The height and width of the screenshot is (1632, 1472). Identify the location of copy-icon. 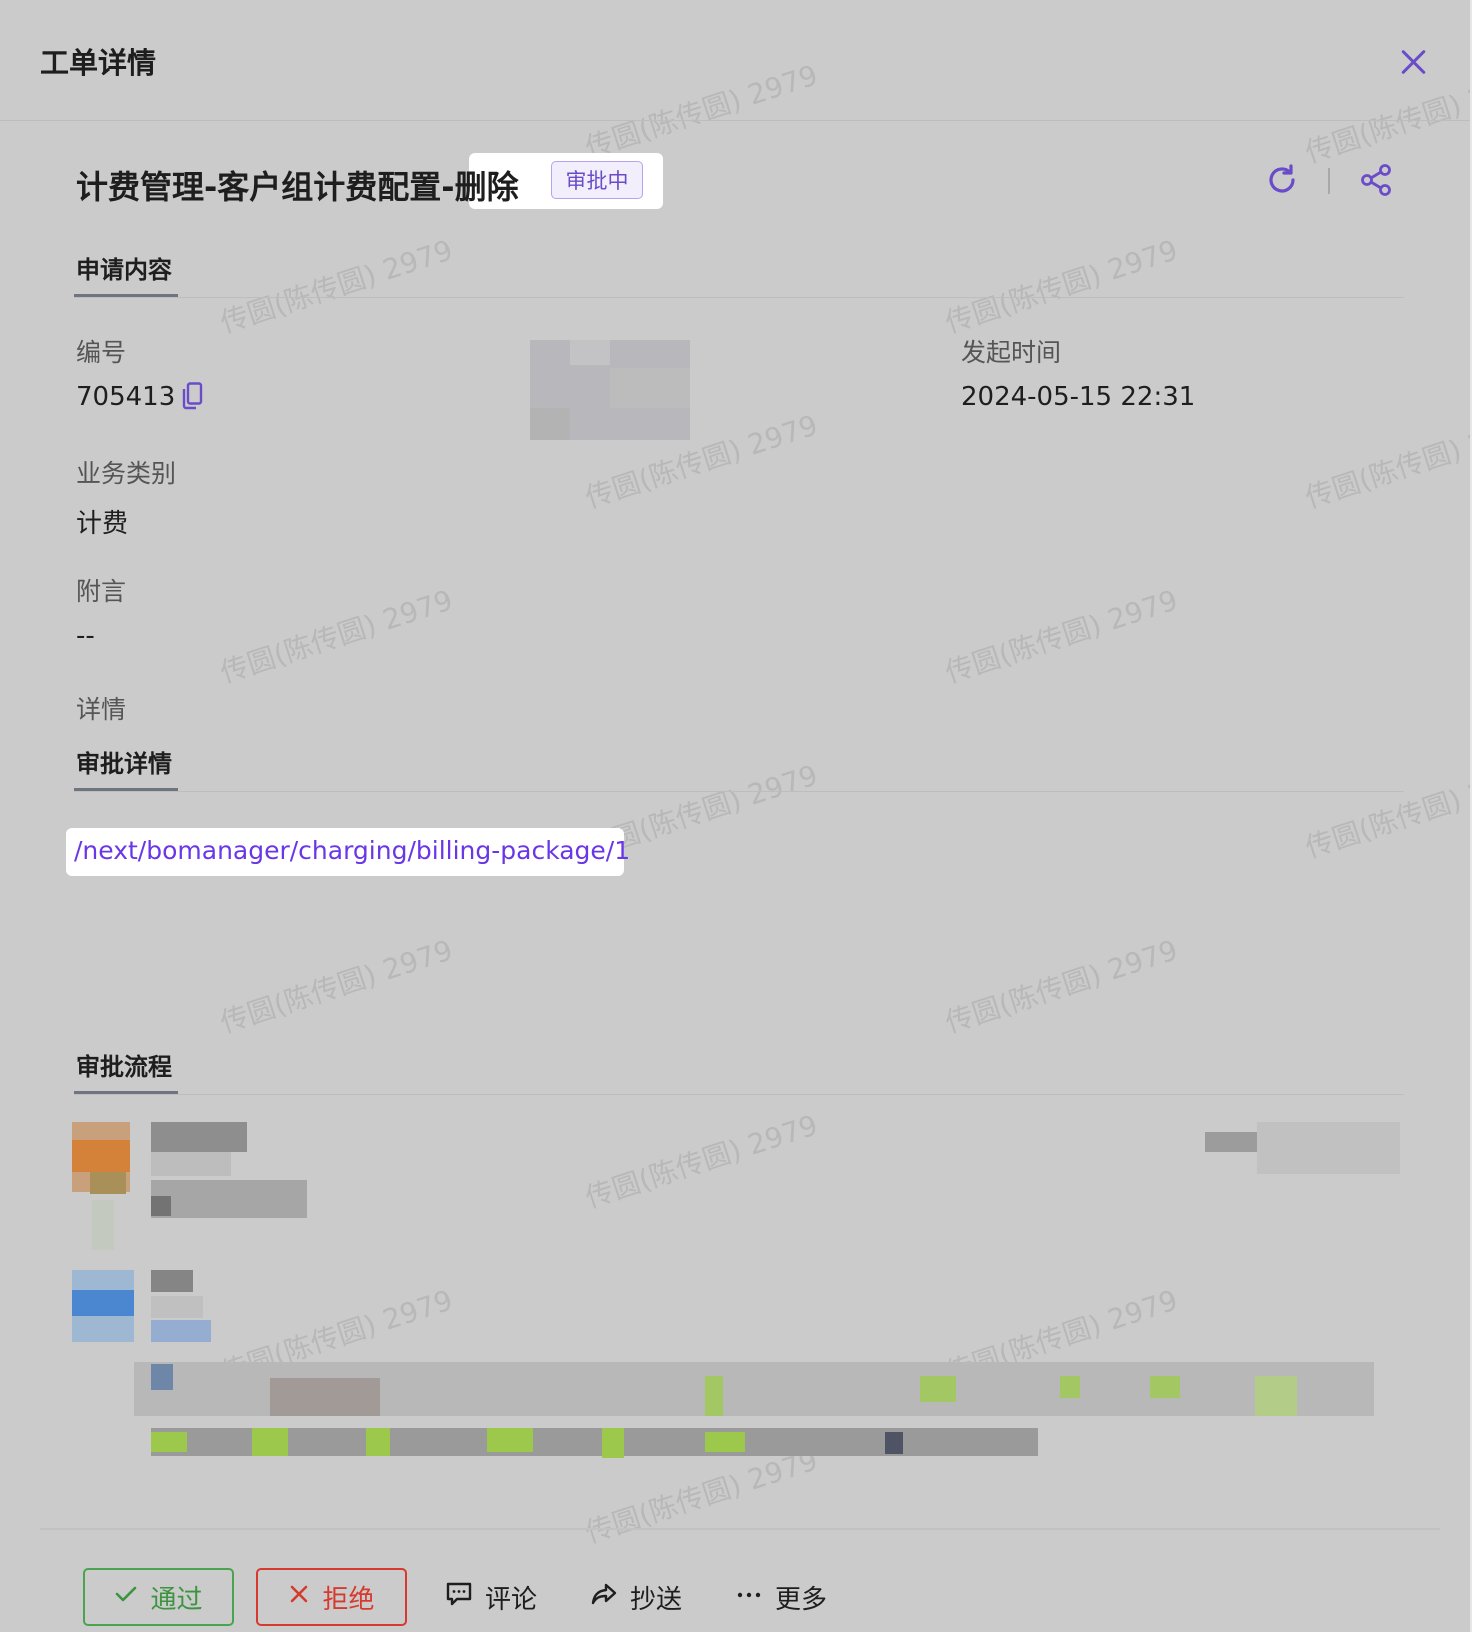
(192, 396).